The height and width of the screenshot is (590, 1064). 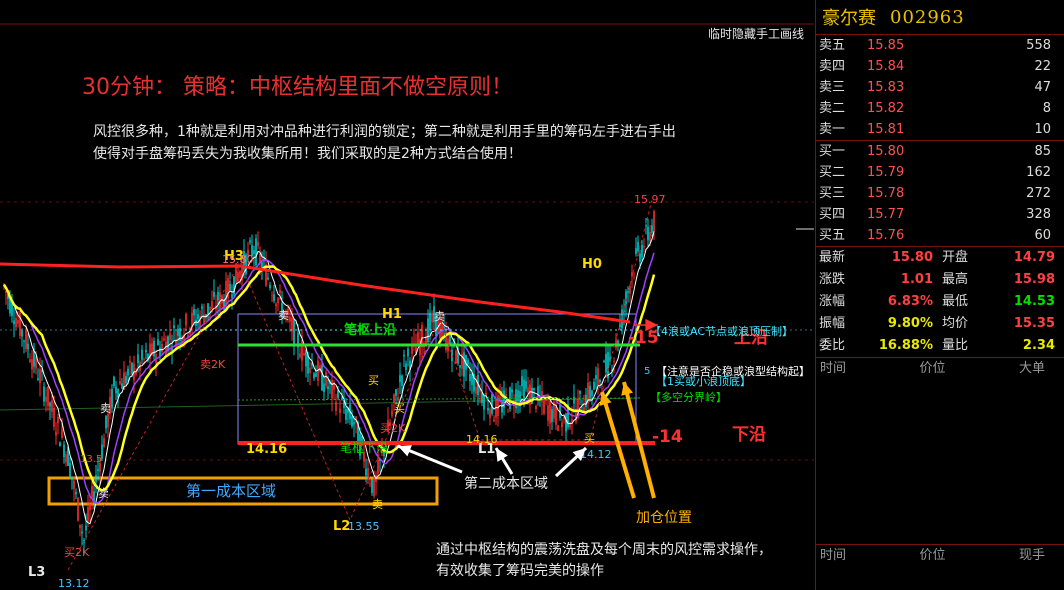 What do you see at coordinates (886, 172) in the screenshot?
I see `bid-price: 15.79` at bounding box center [886, 172].